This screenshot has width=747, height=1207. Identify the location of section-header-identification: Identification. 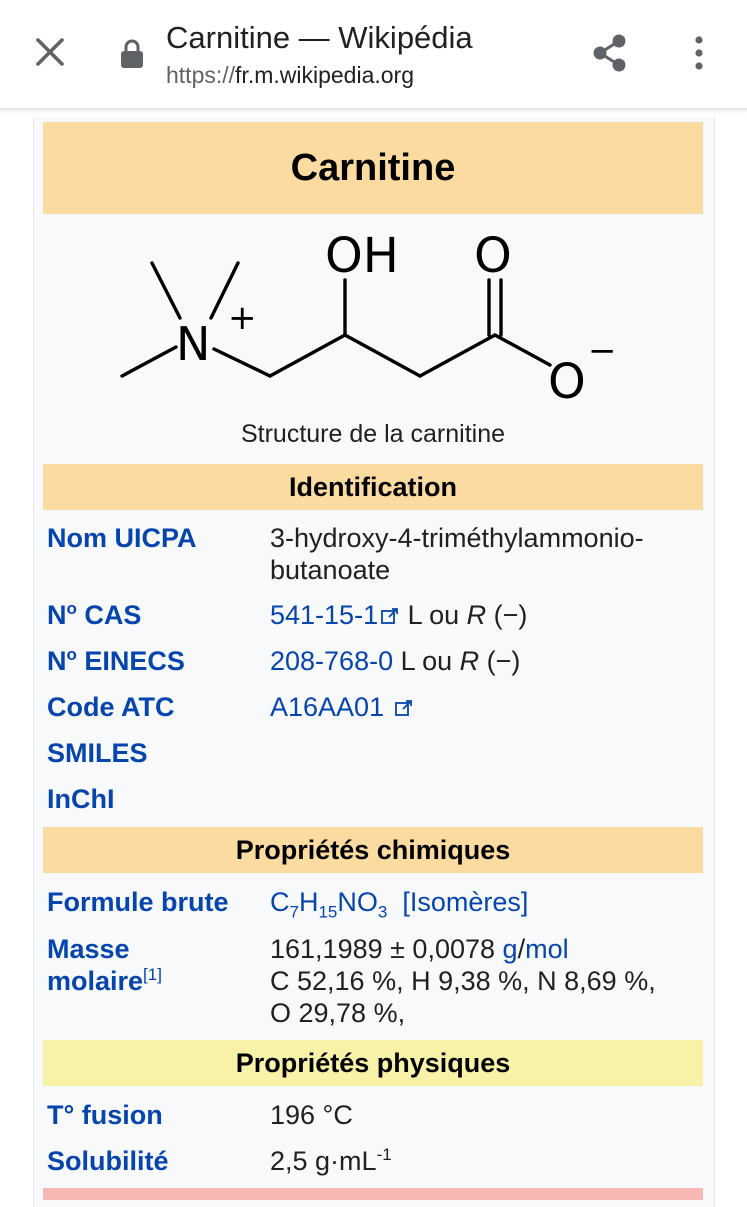
(373, 487).